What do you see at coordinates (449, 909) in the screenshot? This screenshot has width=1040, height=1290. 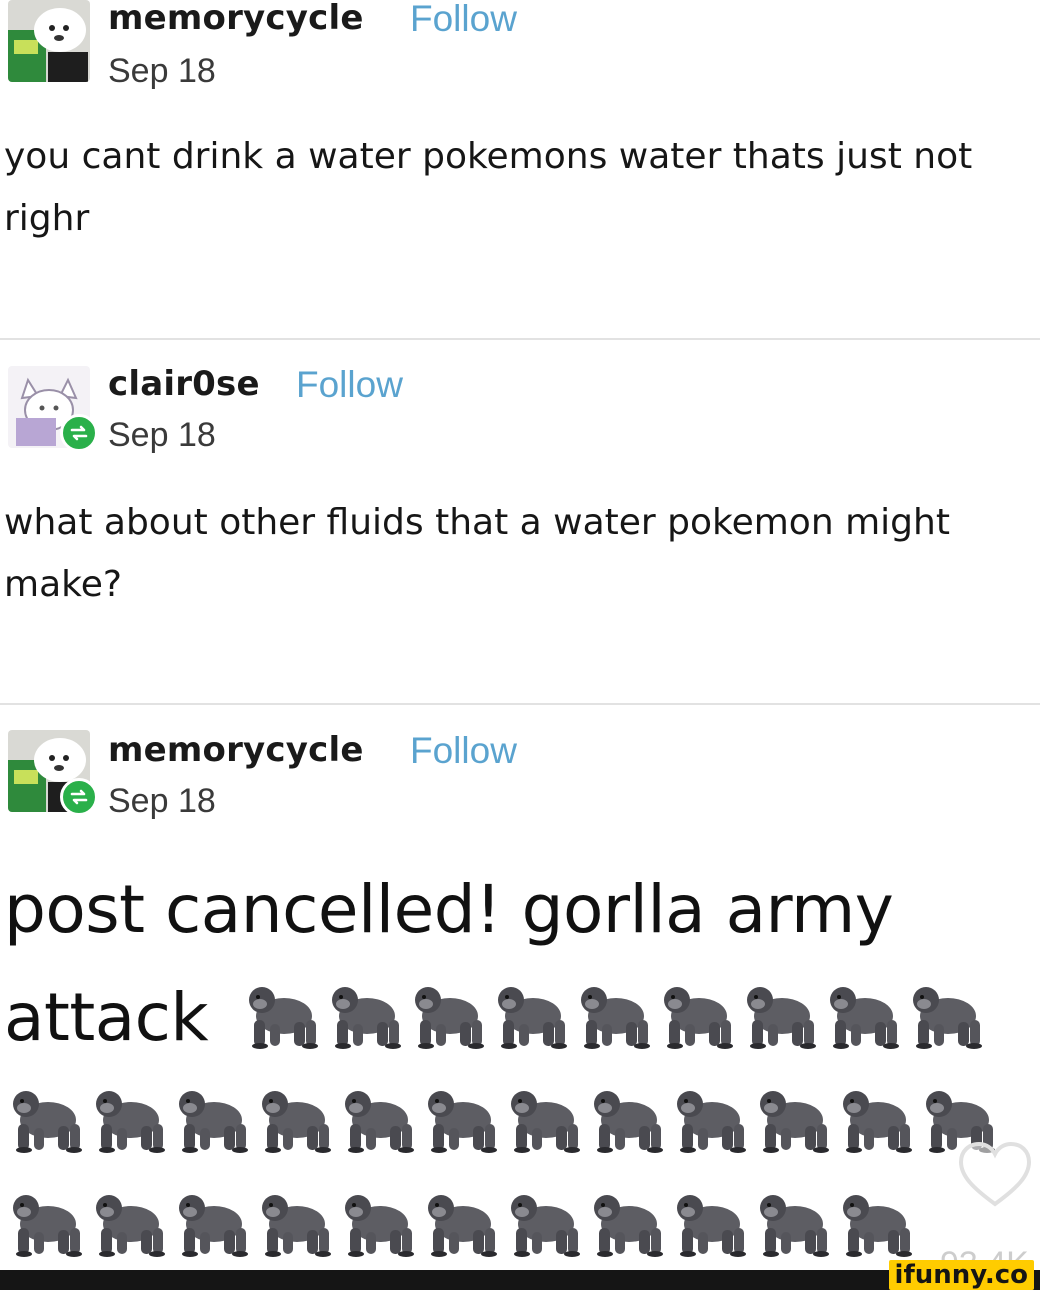 I see `post-text-line-1: post cancelled! gorlla army` at bounding box center [449, 909].